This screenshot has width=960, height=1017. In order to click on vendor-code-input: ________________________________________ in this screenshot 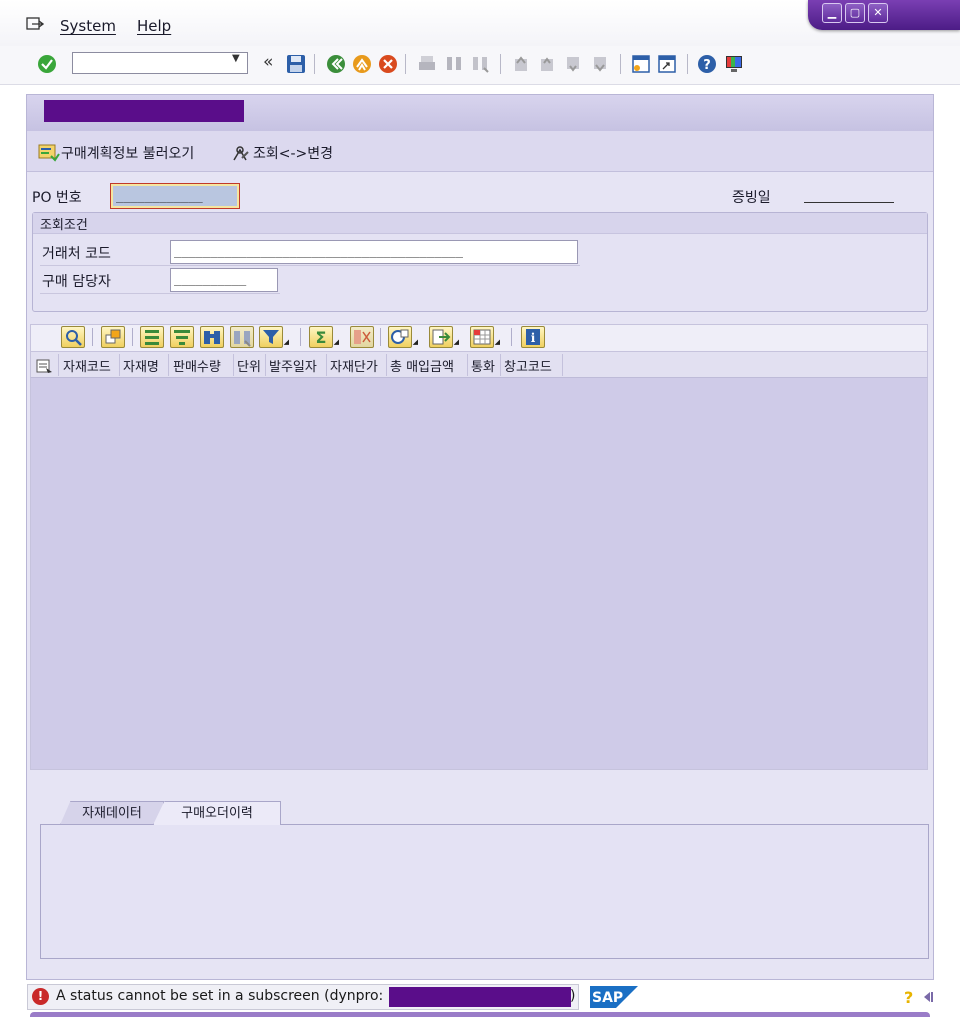, I will do `click(374, 252)`.